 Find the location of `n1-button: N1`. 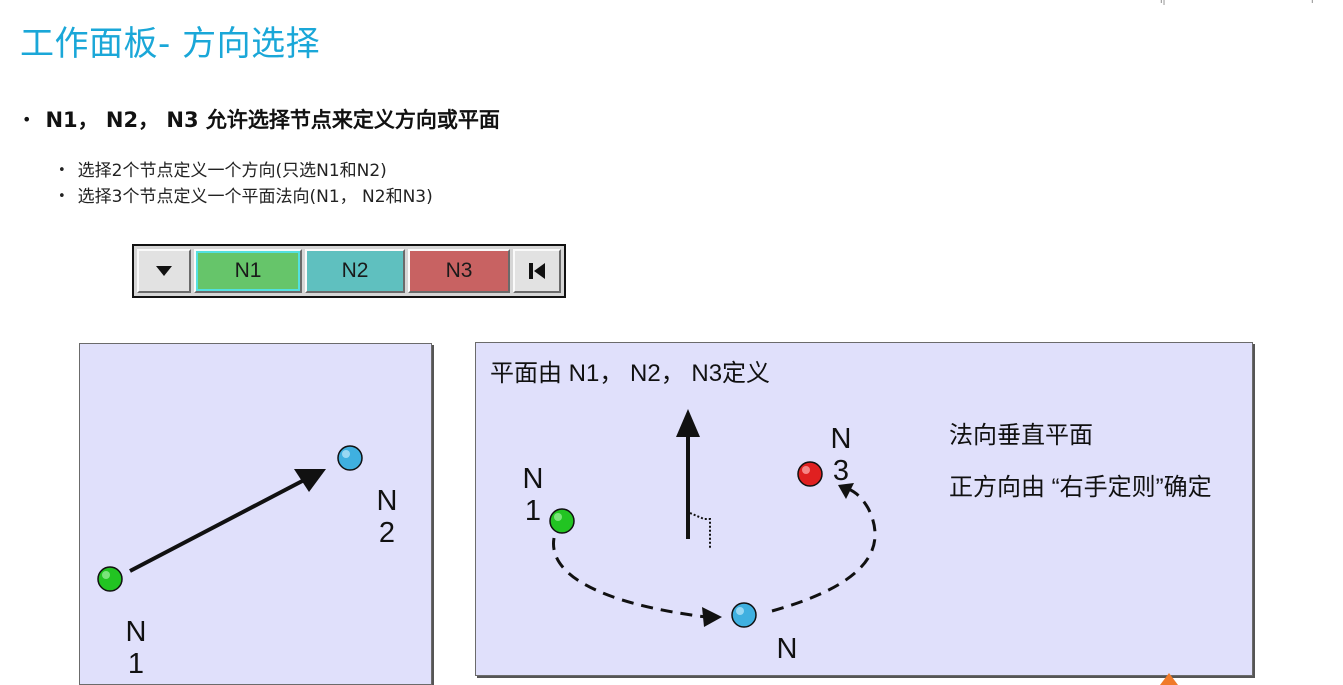

n1-button: N1 is located at coordinates (248, 271).